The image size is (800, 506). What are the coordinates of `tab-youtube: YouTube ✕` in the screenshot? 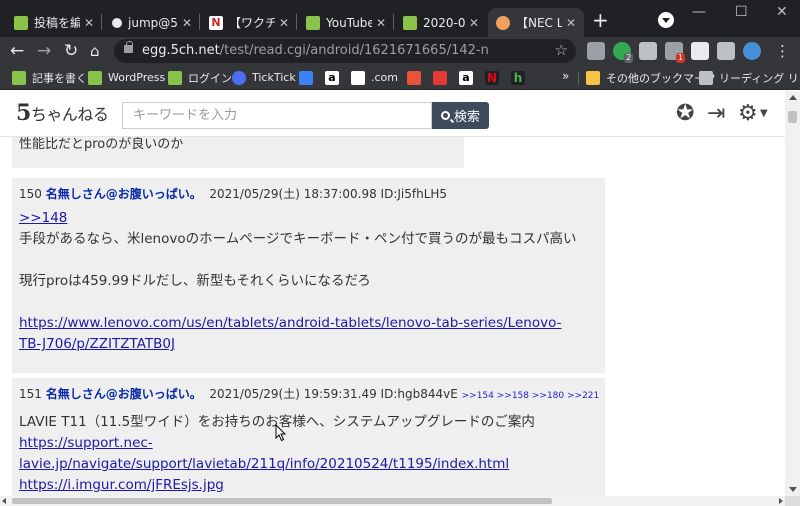 It's located at (346, 22).